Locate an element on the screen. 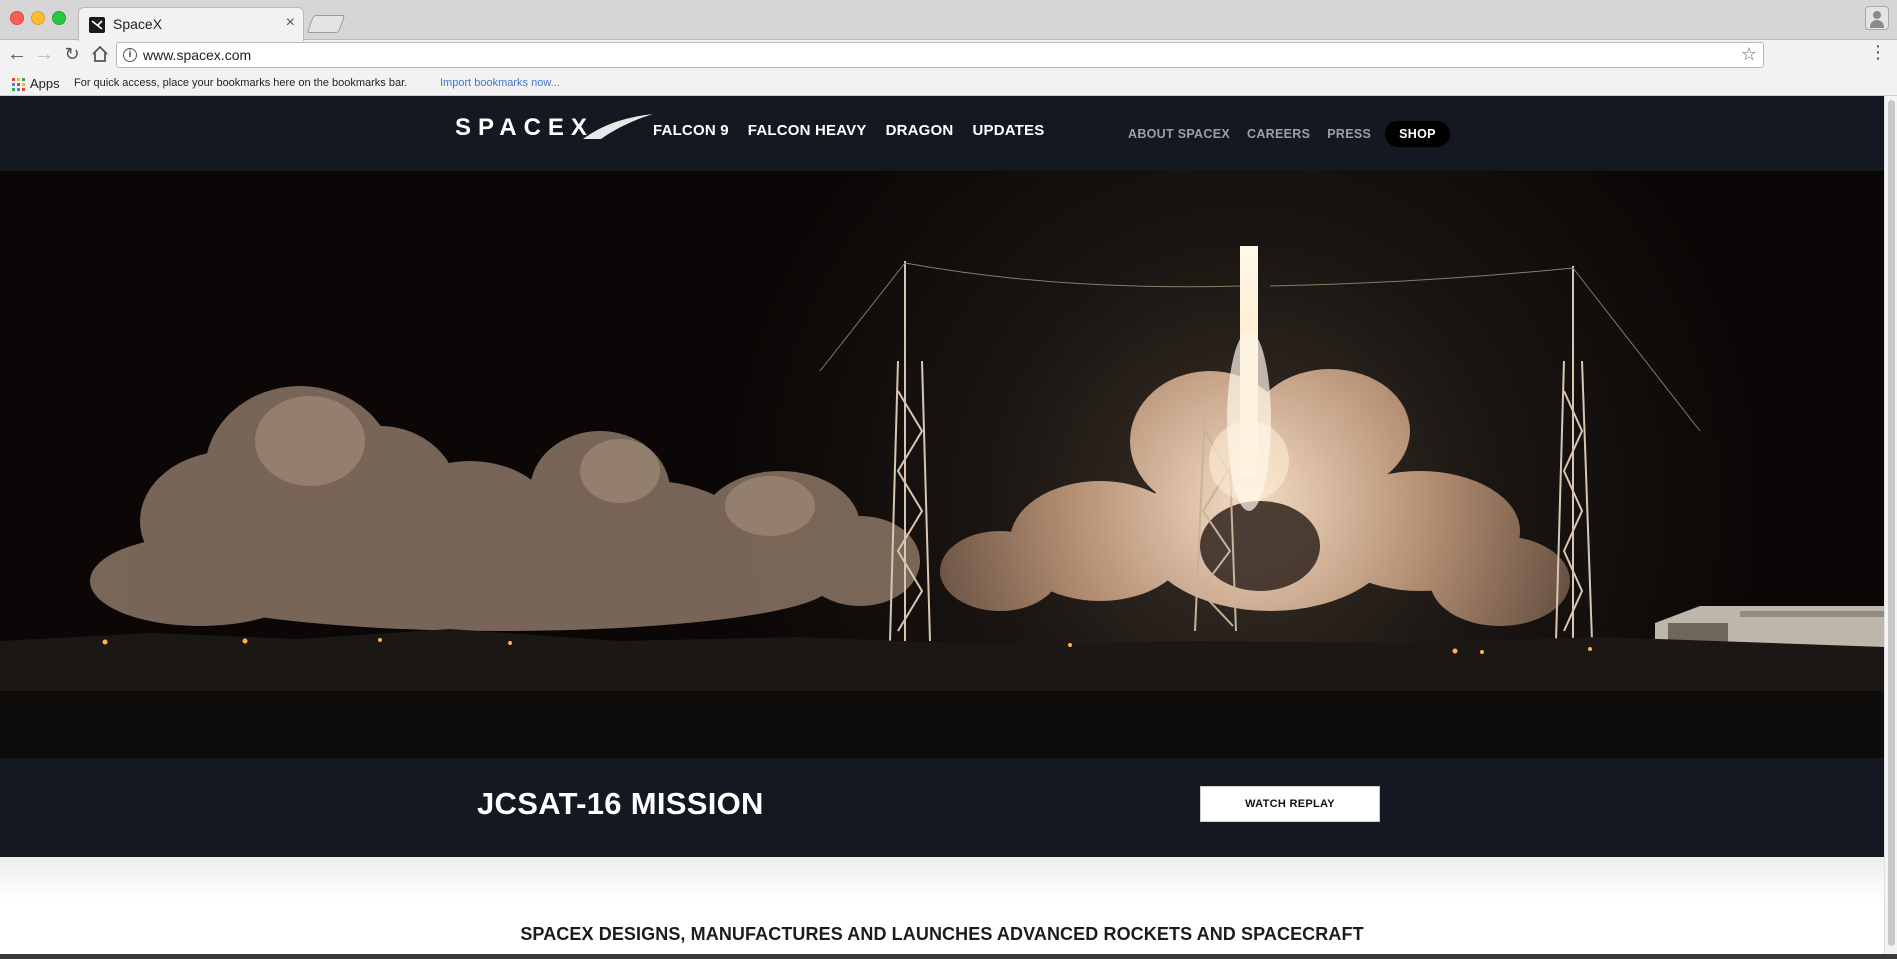 Image resolution: width=1897 pixels, height=959 pixels. logo-wordmark: SPACEX is located at coordinates (524, 127).